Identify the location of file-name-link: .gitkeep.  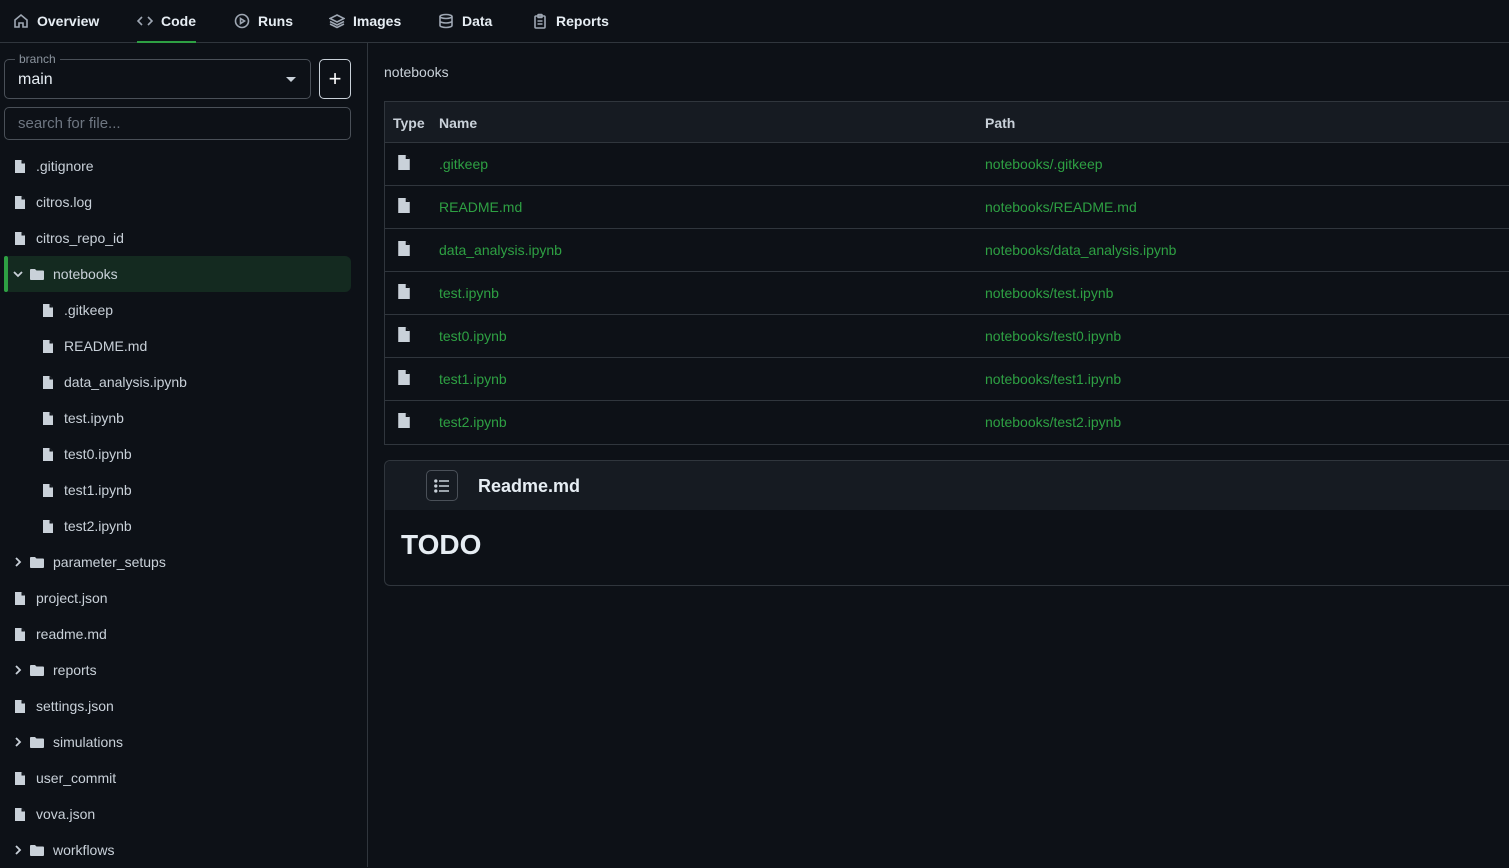
(463, 164).